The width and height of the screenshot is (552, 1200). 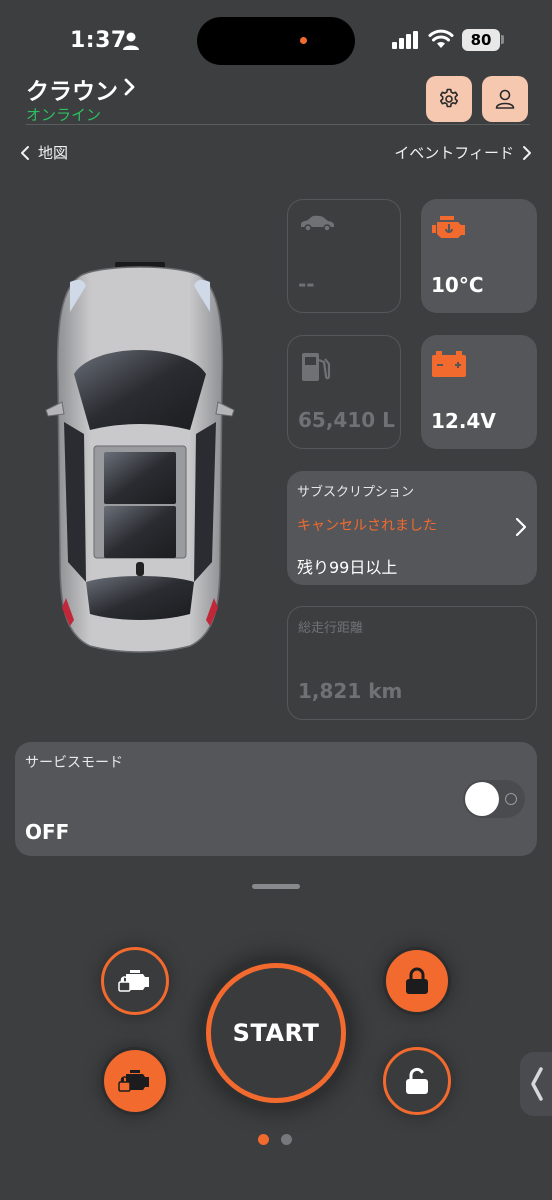 I want to click on page-dot-active, so click(x=263, y=1139).